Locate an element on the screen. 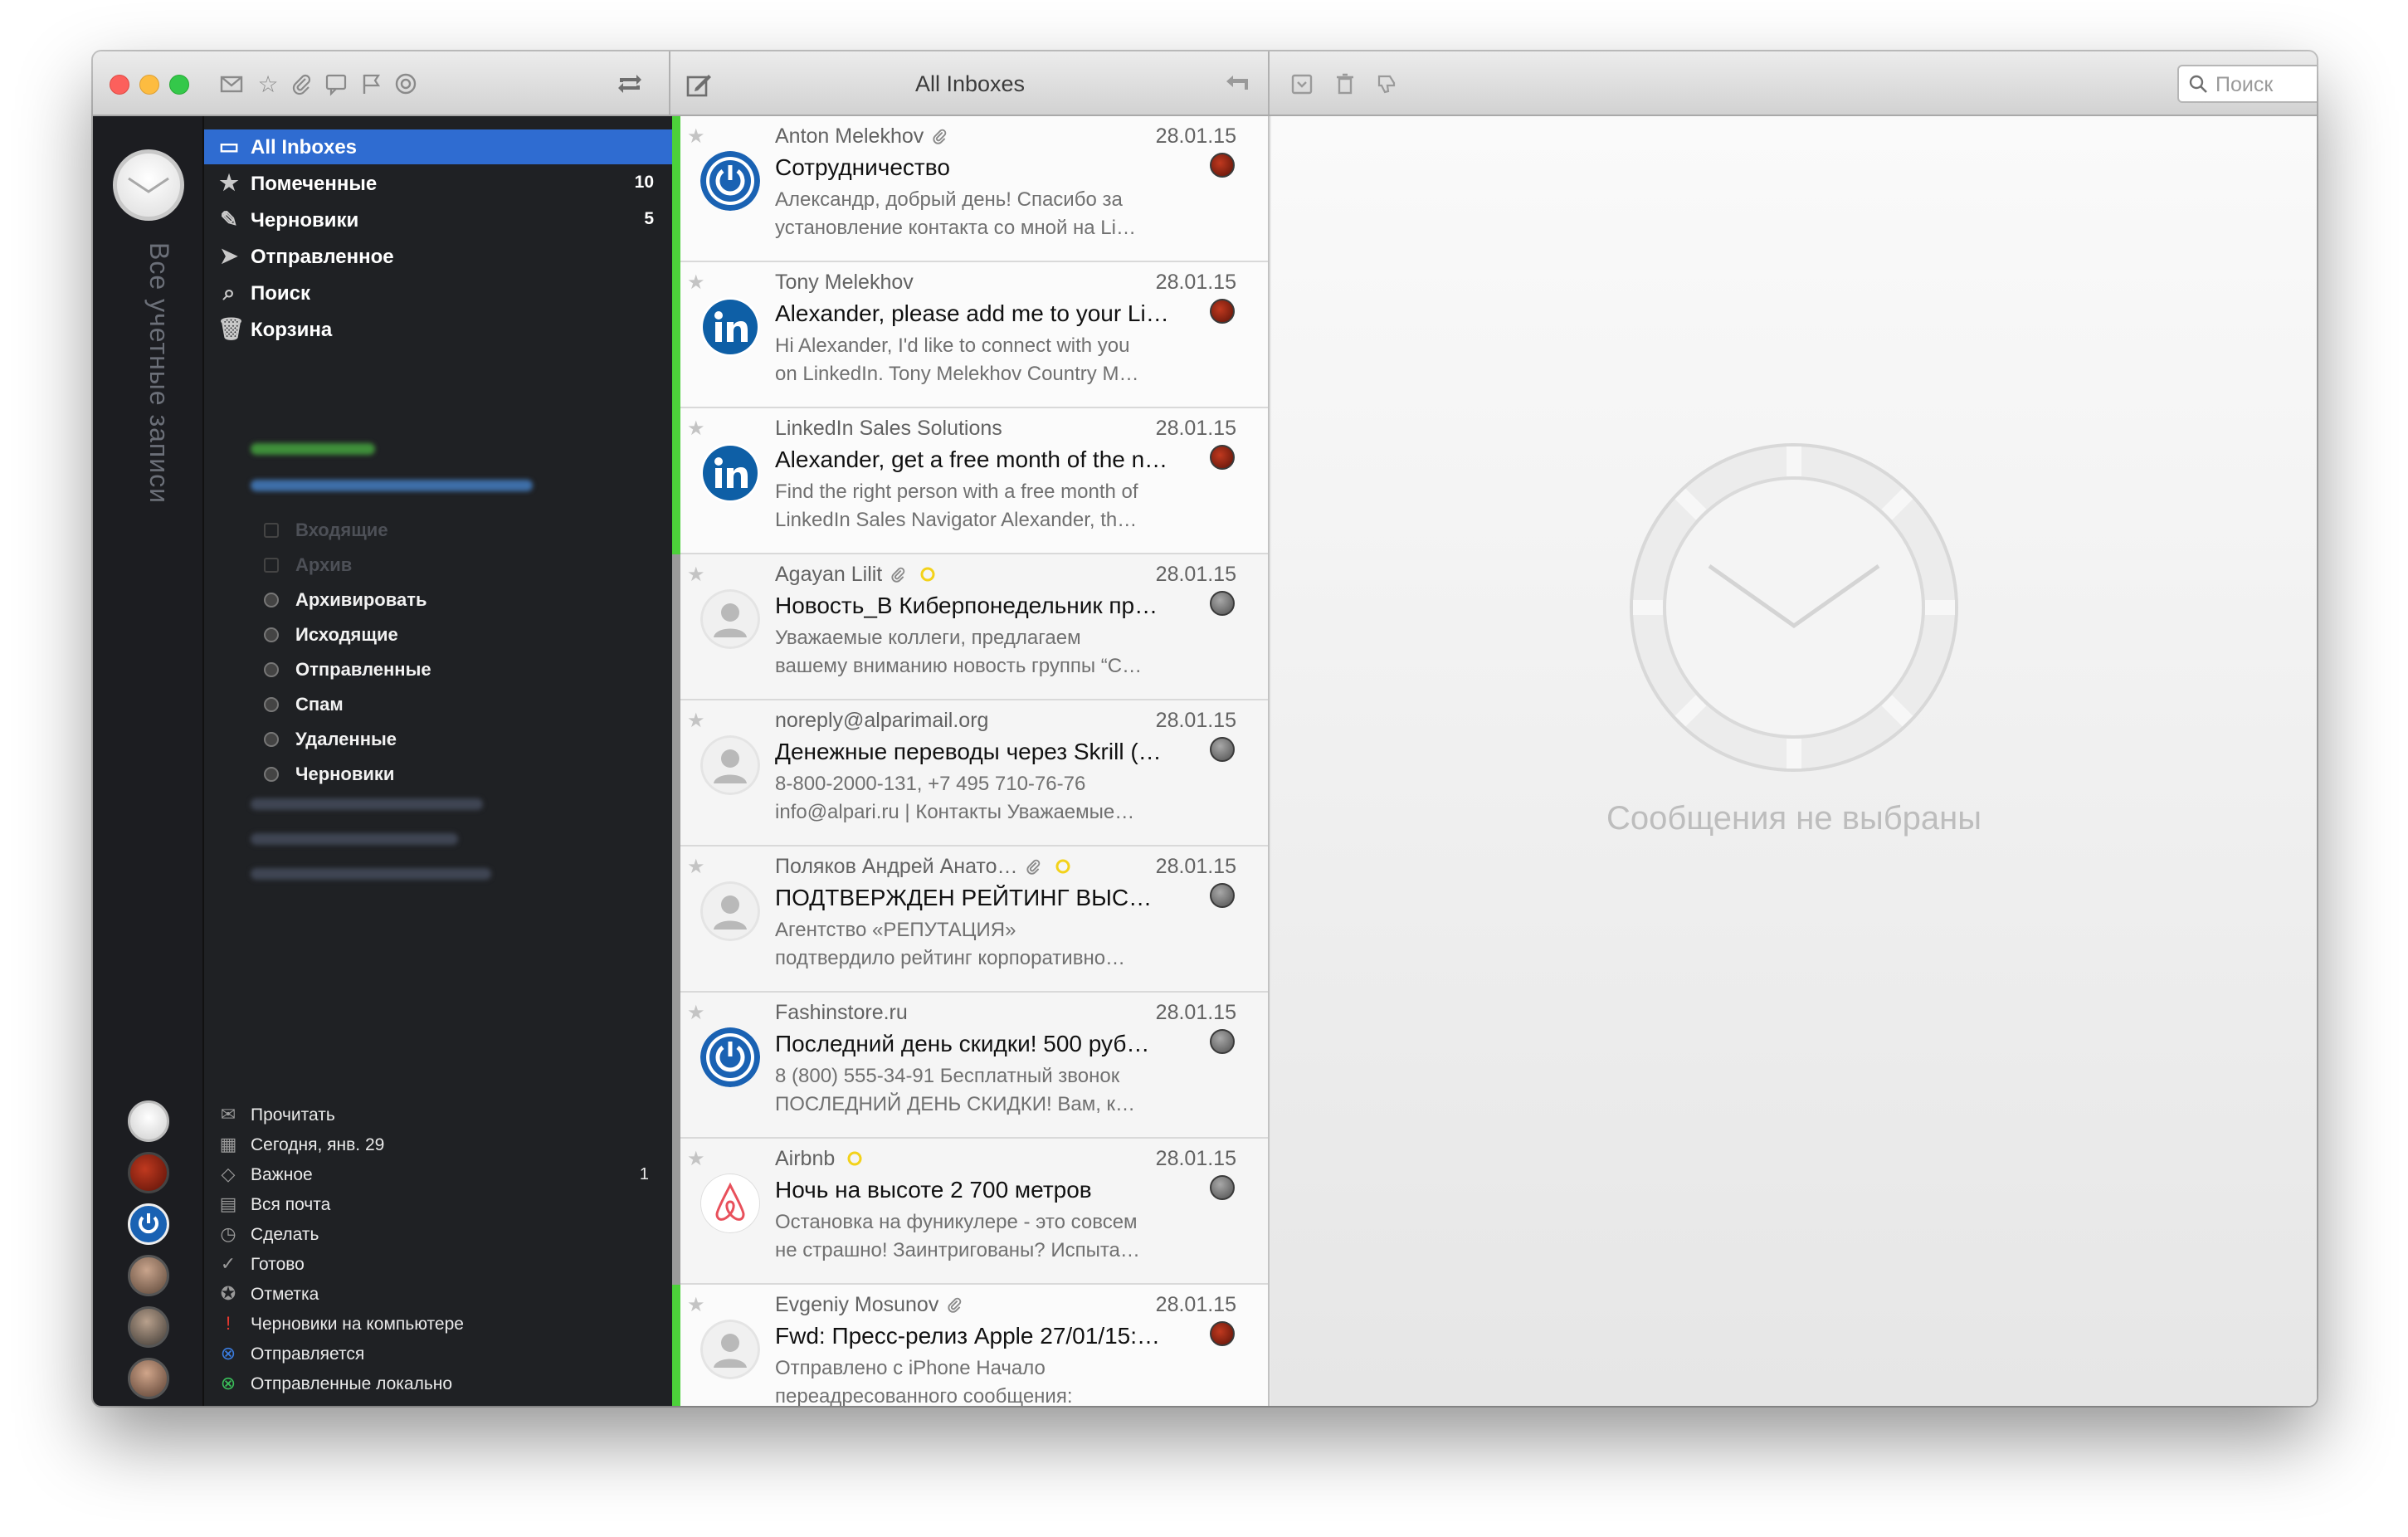  folder-dot-icon is located at coordinates (271, 565).